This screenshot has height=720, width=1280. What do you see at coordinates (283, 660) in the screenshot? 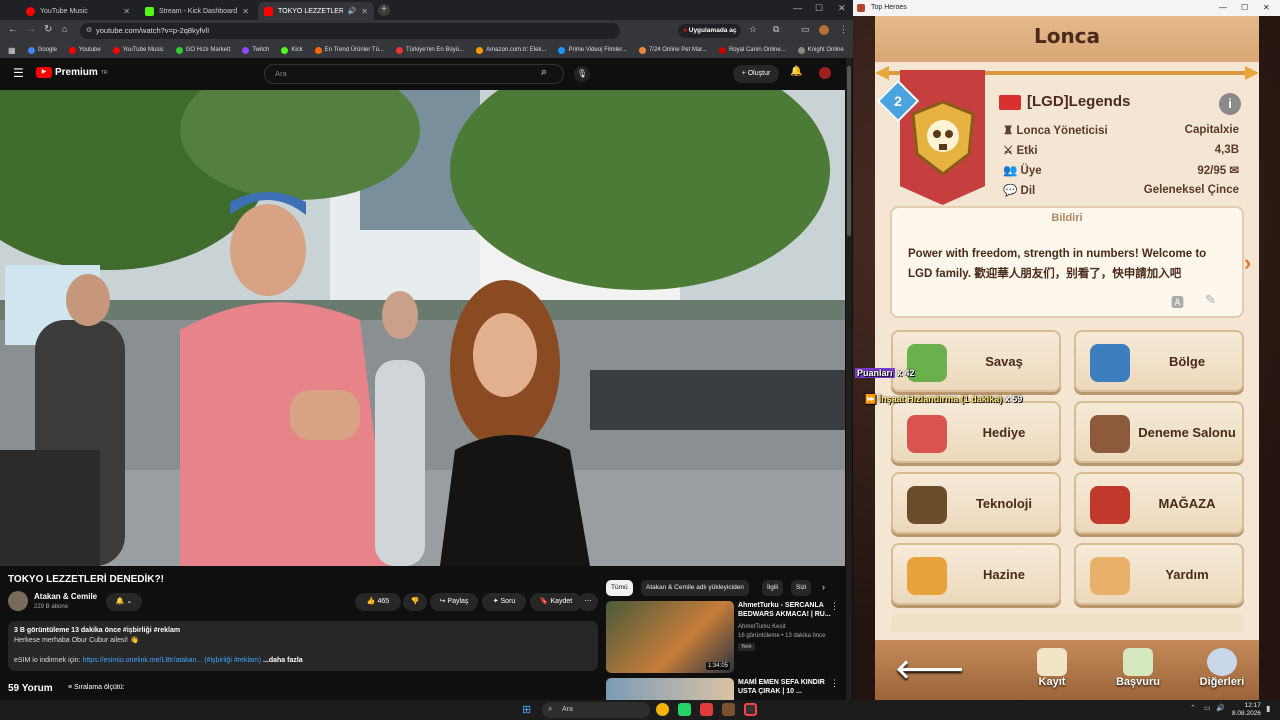
I see `show-more-link: ...daha fazla` at bounding box center [283, 660].